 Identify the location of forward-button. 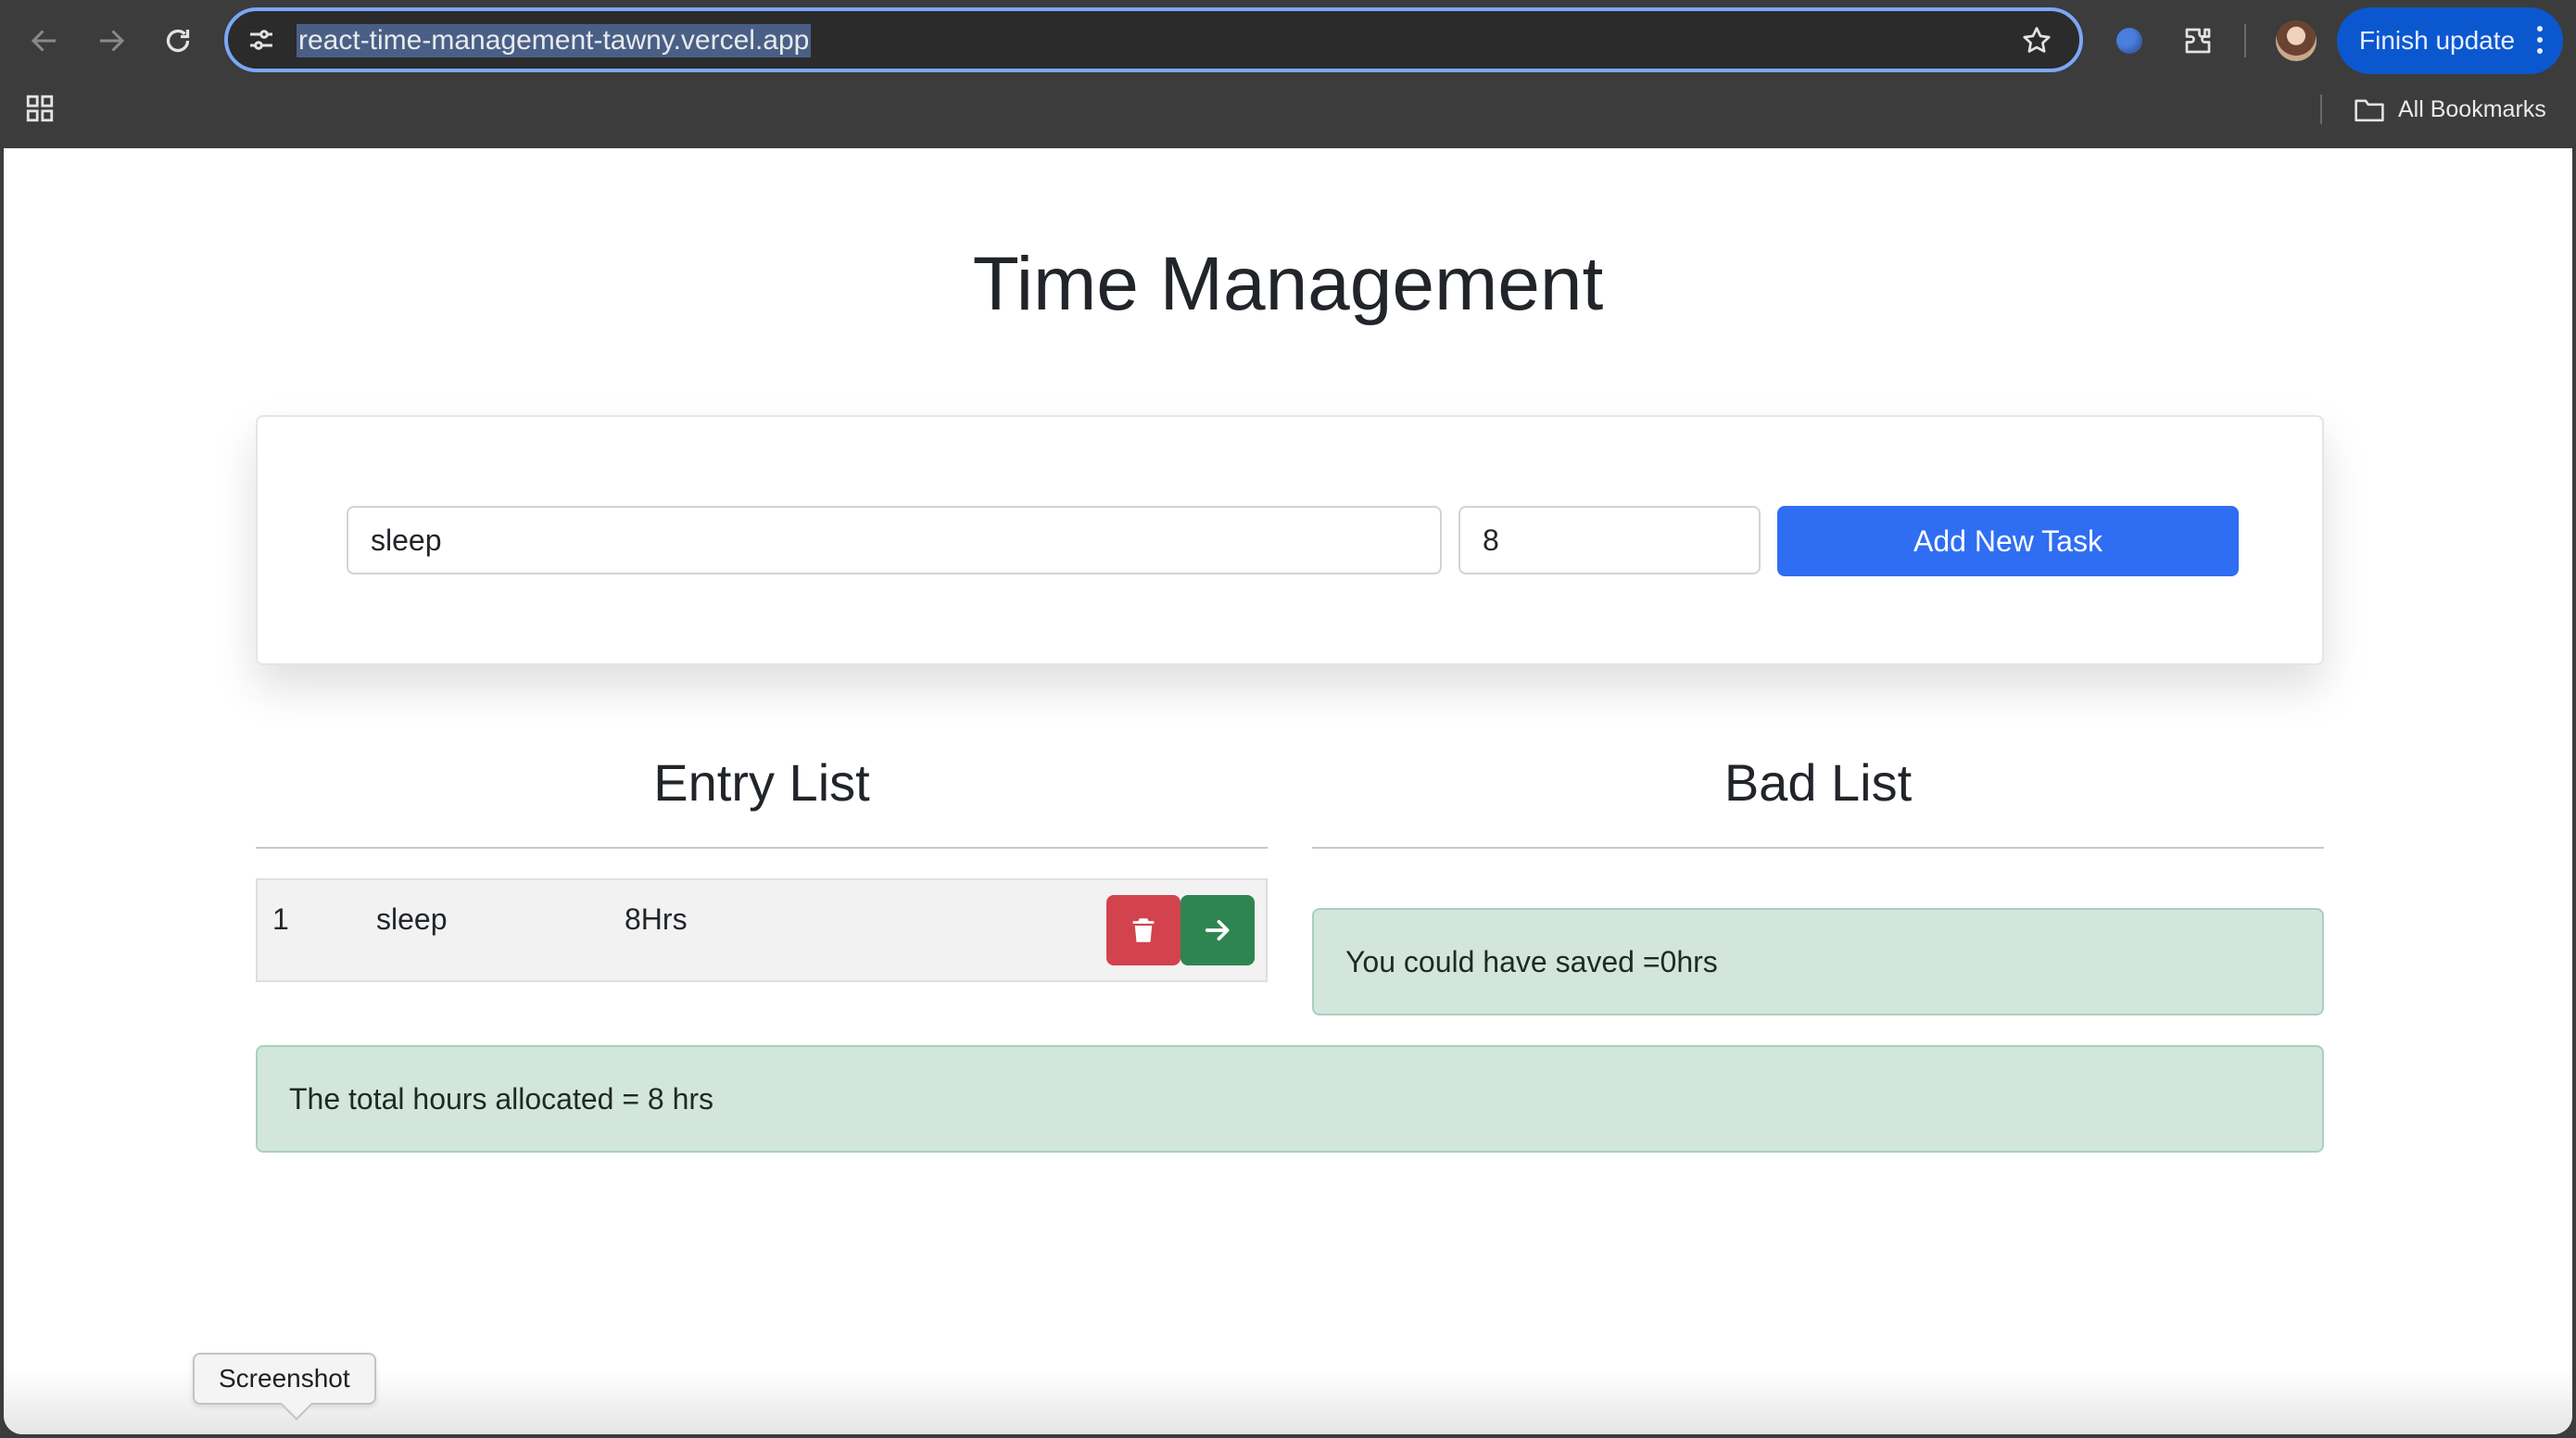
(111, 41).